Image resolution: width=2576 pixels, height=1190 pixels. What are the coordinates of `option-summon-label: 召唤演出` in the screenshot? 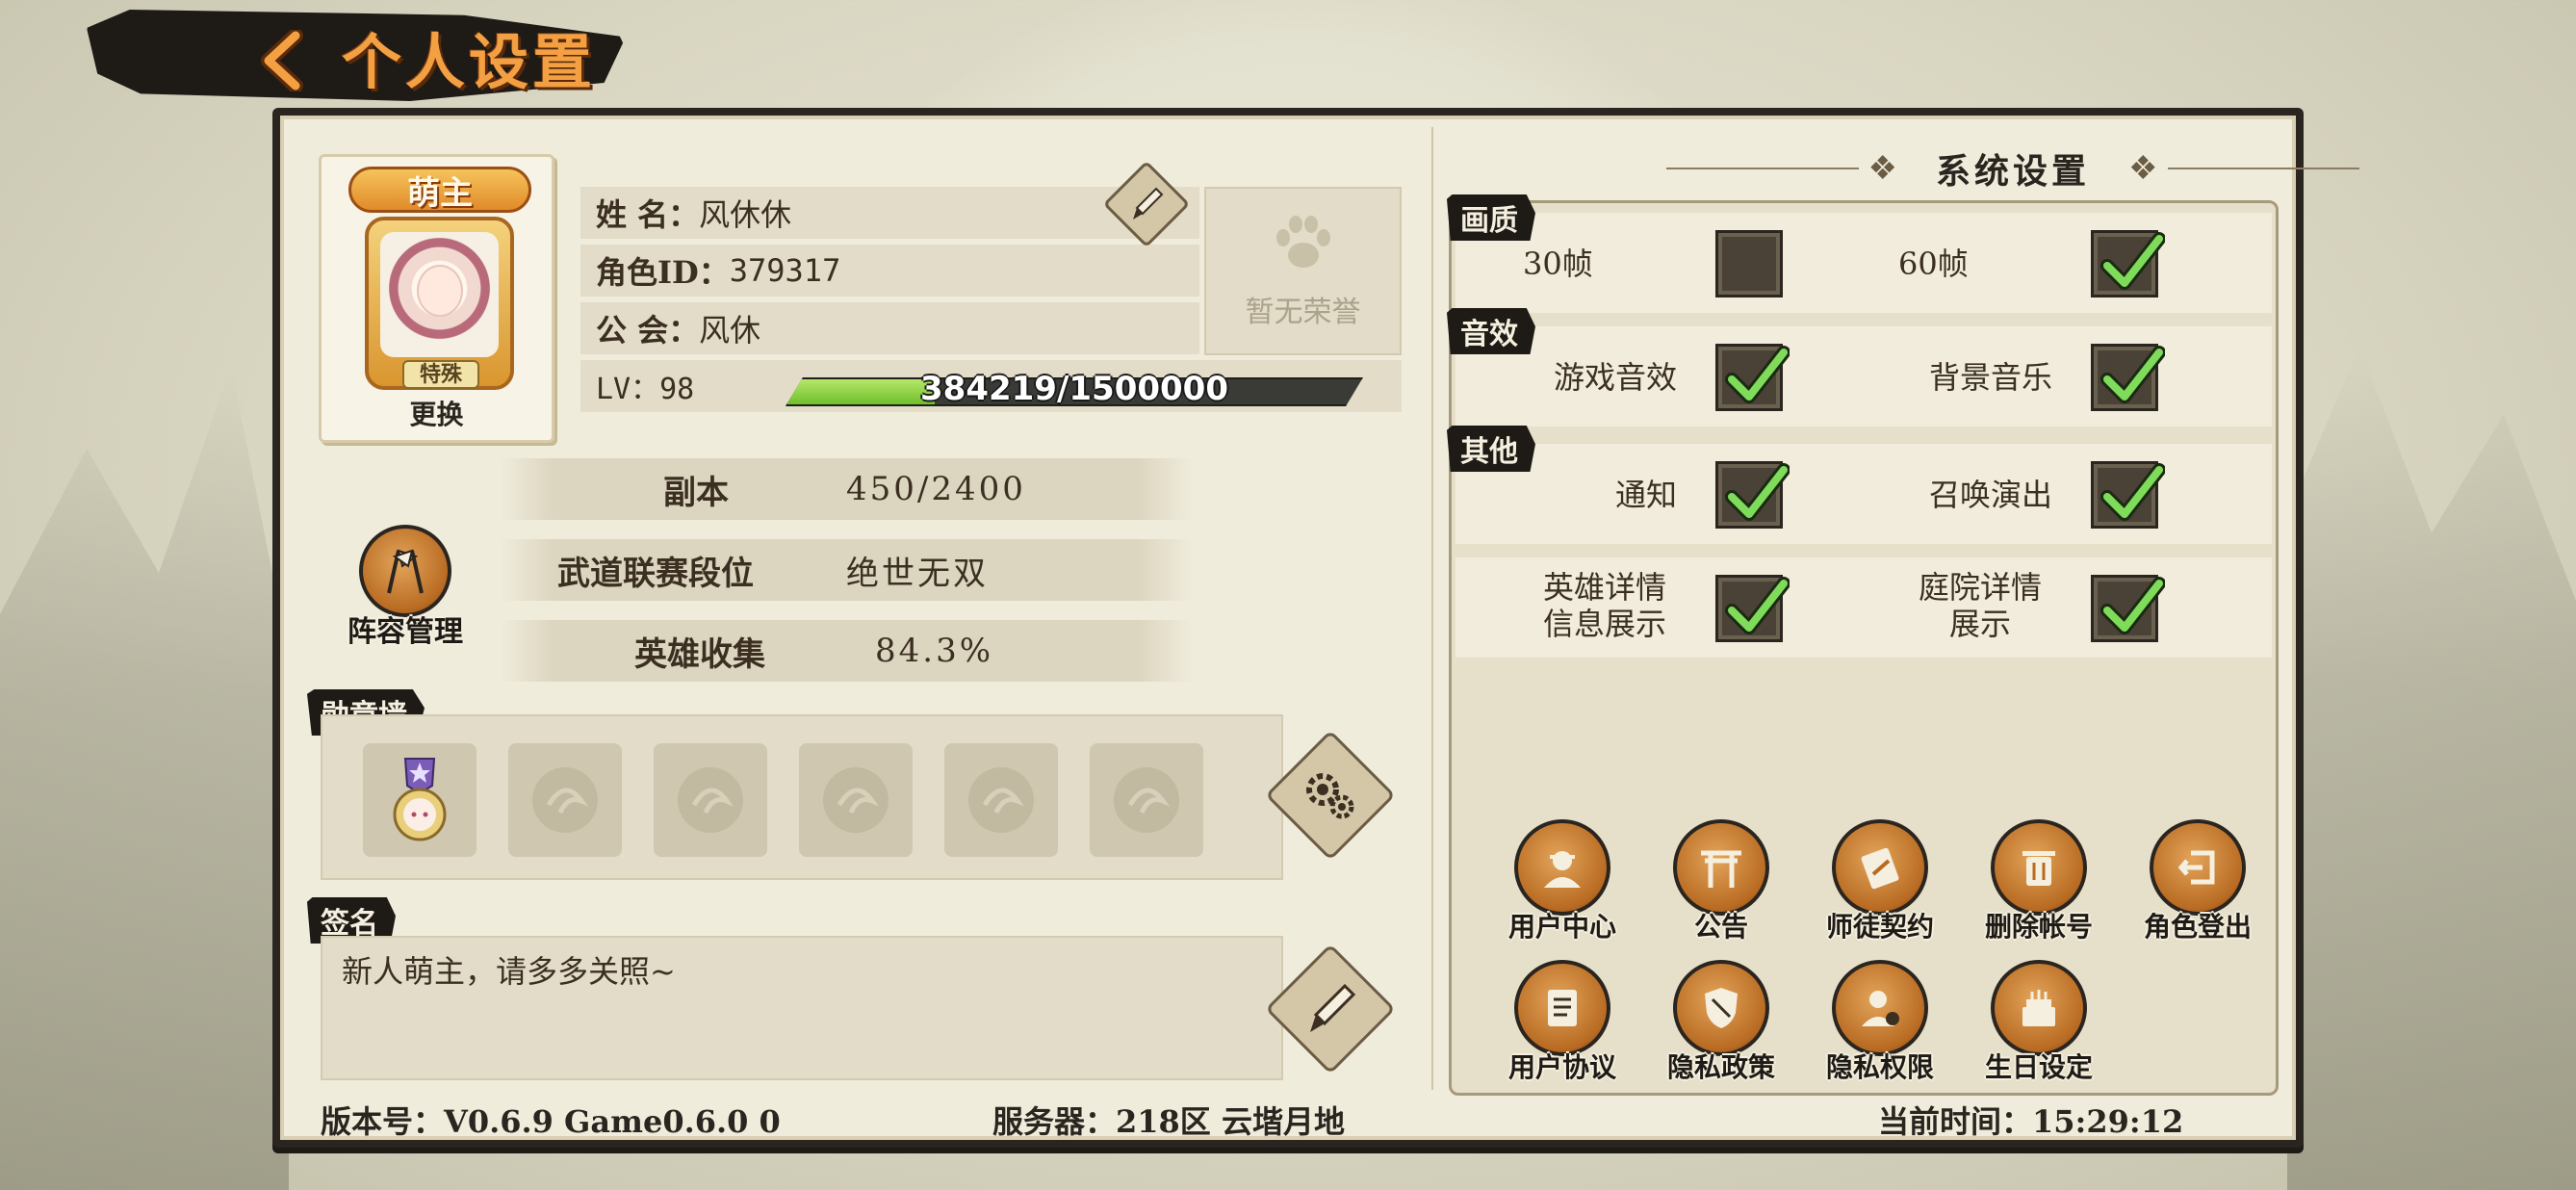 It's located at (1990, 495).